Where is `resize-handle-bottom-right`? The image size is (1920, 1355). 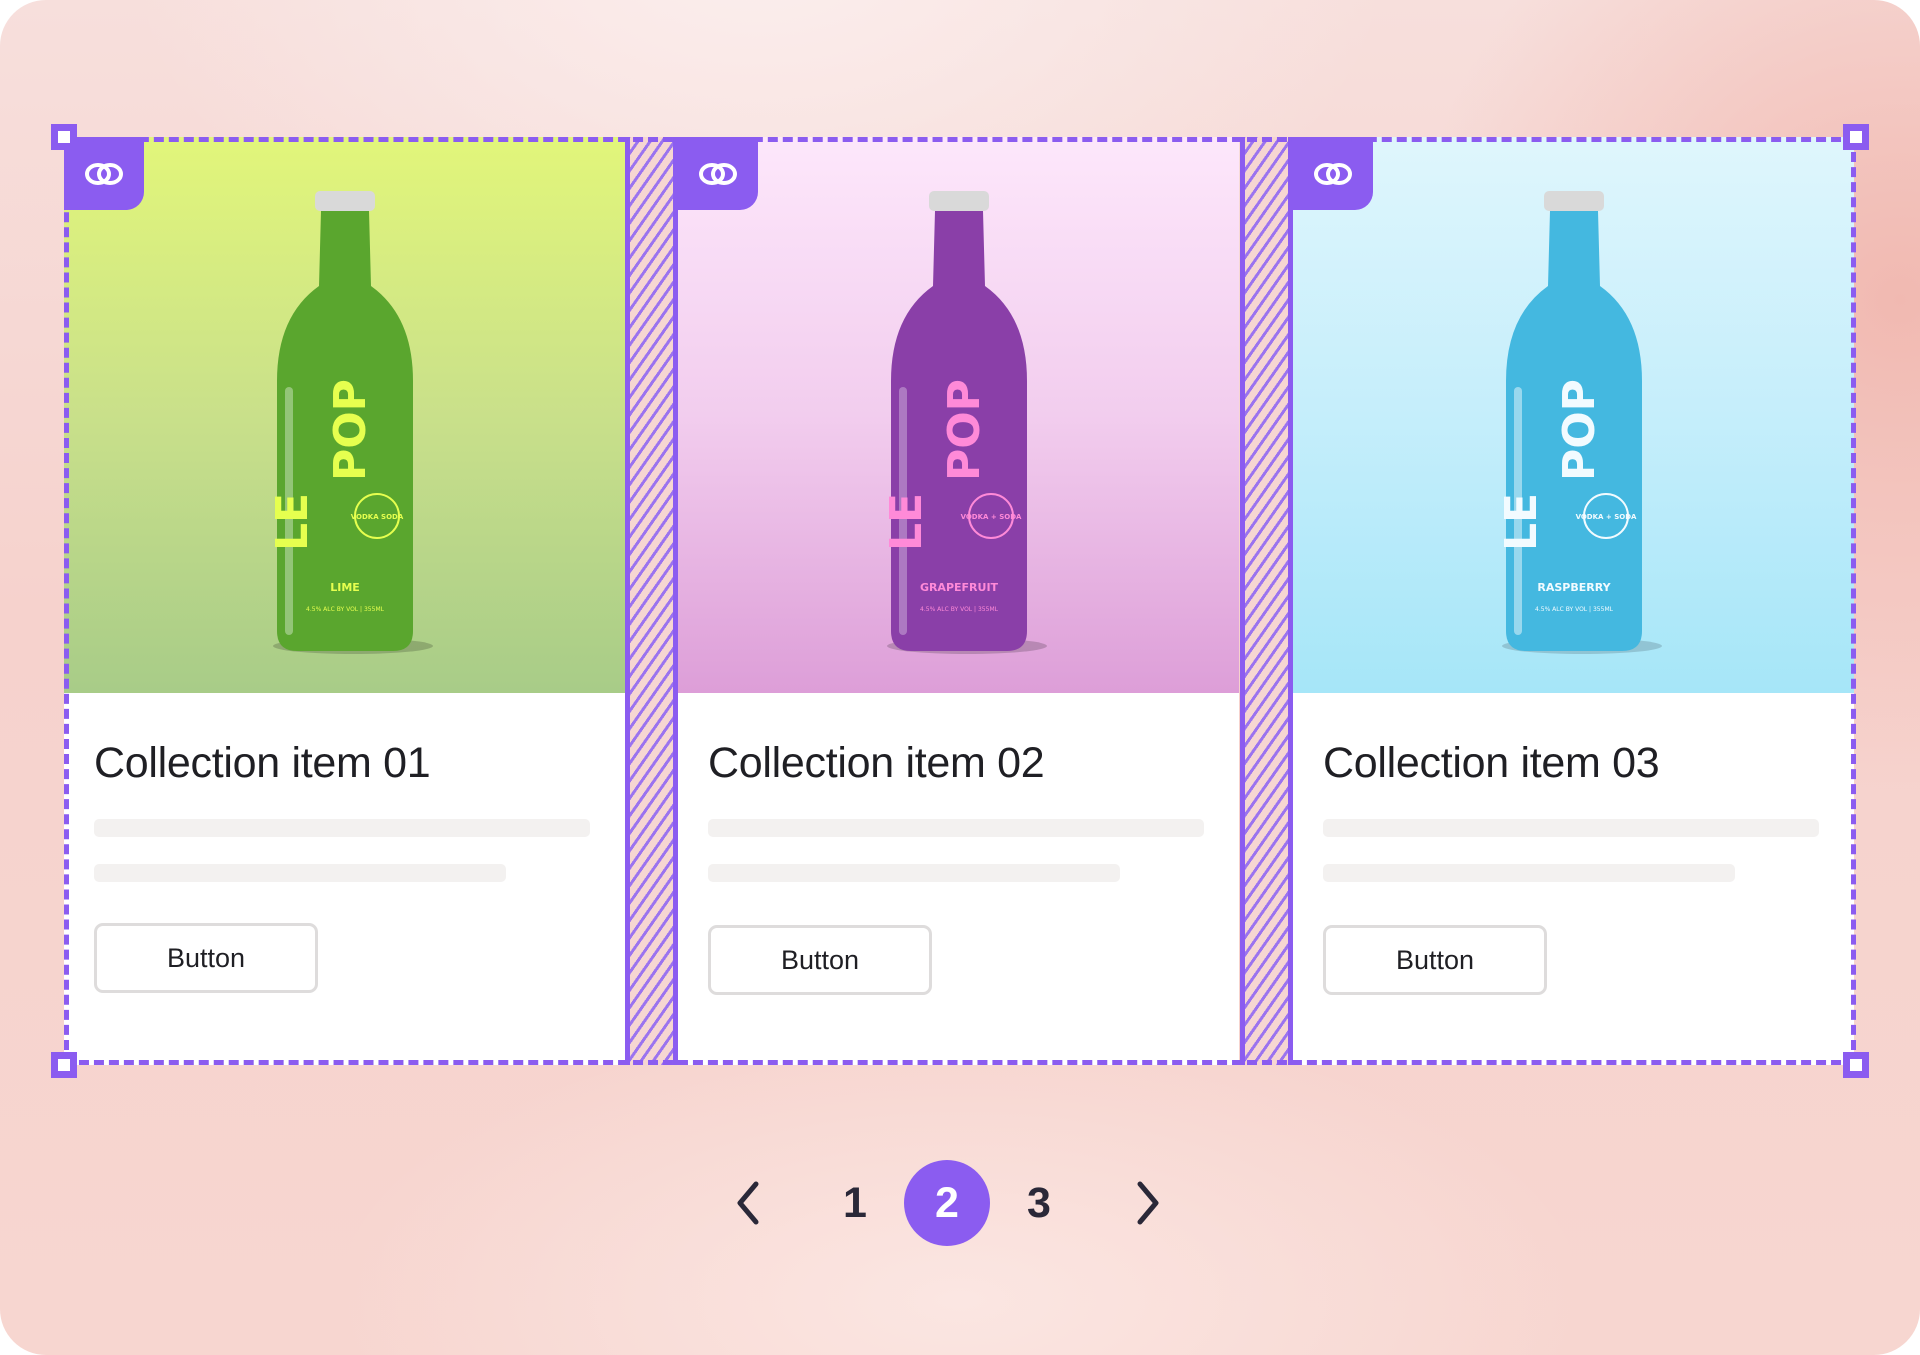 resize-handle-bottom-right is located at coordinates (1856, 1065).